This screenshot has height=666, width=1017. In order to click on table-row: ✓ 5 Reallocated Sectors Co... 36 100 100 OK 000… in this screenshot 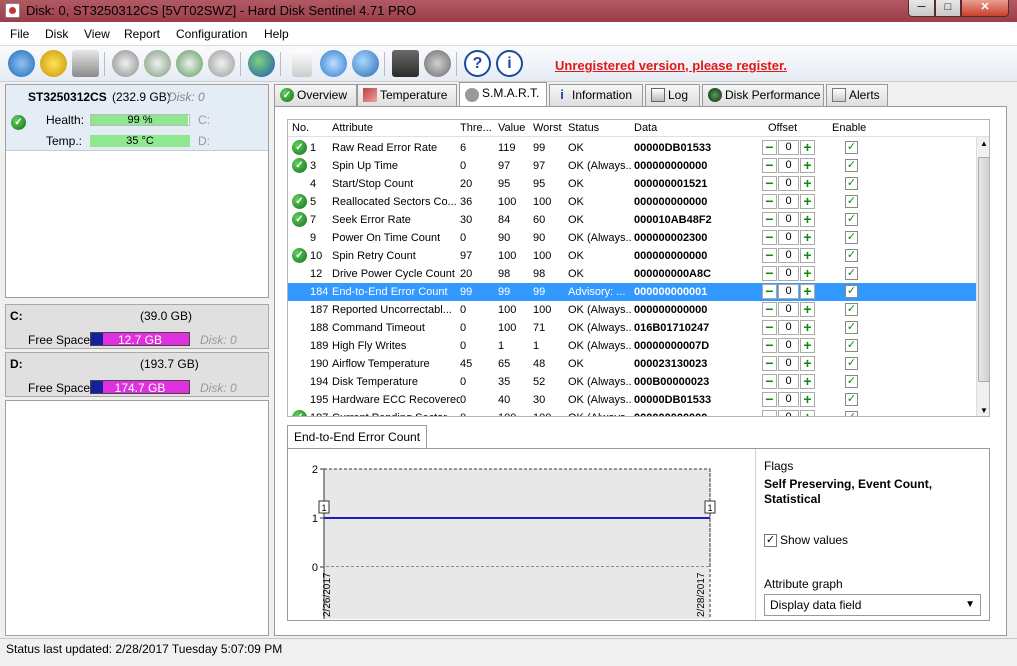, I will do `click(632, 202)`.